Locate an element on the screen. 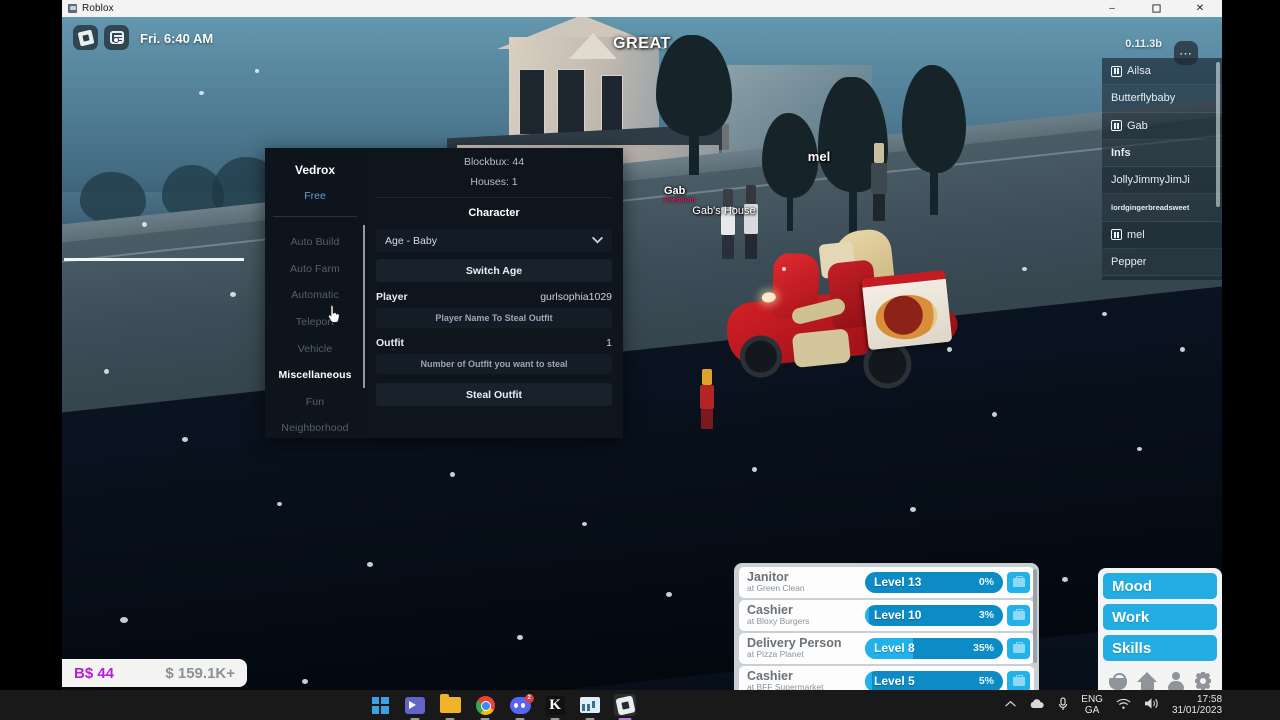 The height and width of the screenshot is (720, 1280). discord-icon: 2 is located at coordinates (521, 703).